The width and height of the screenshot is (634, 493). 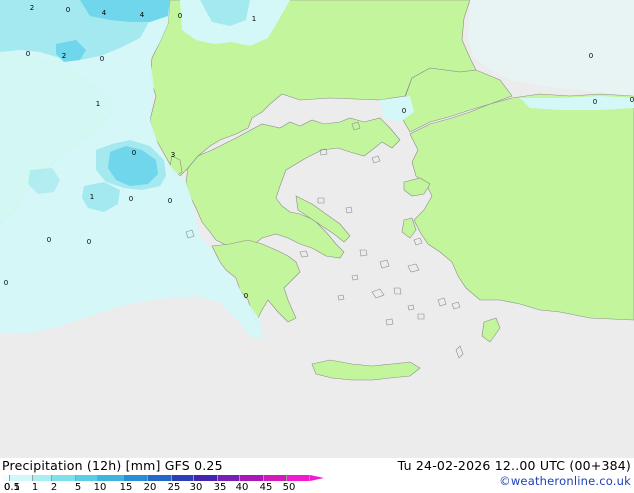 I want to click on legend-tick-label: 15, so click(x=126, y=487).